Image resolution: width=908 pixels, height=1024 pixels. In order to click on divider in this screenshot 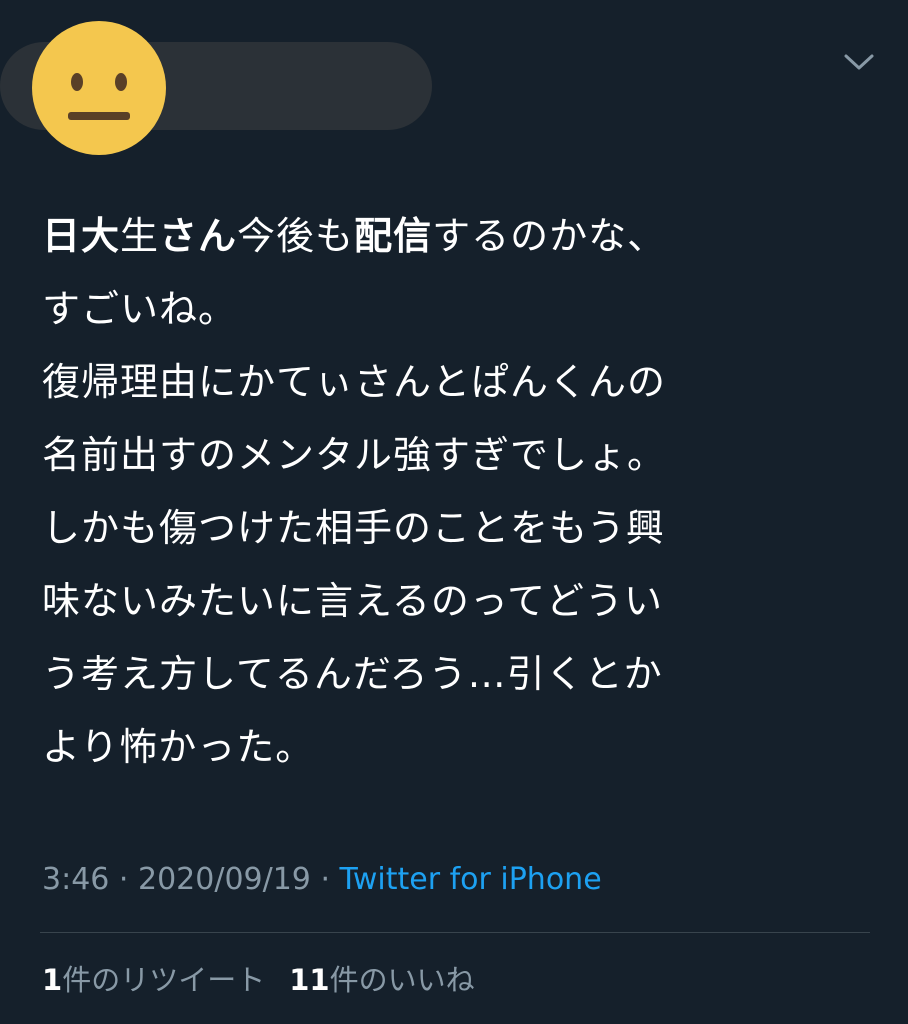, I will do `click(455, 932)`.